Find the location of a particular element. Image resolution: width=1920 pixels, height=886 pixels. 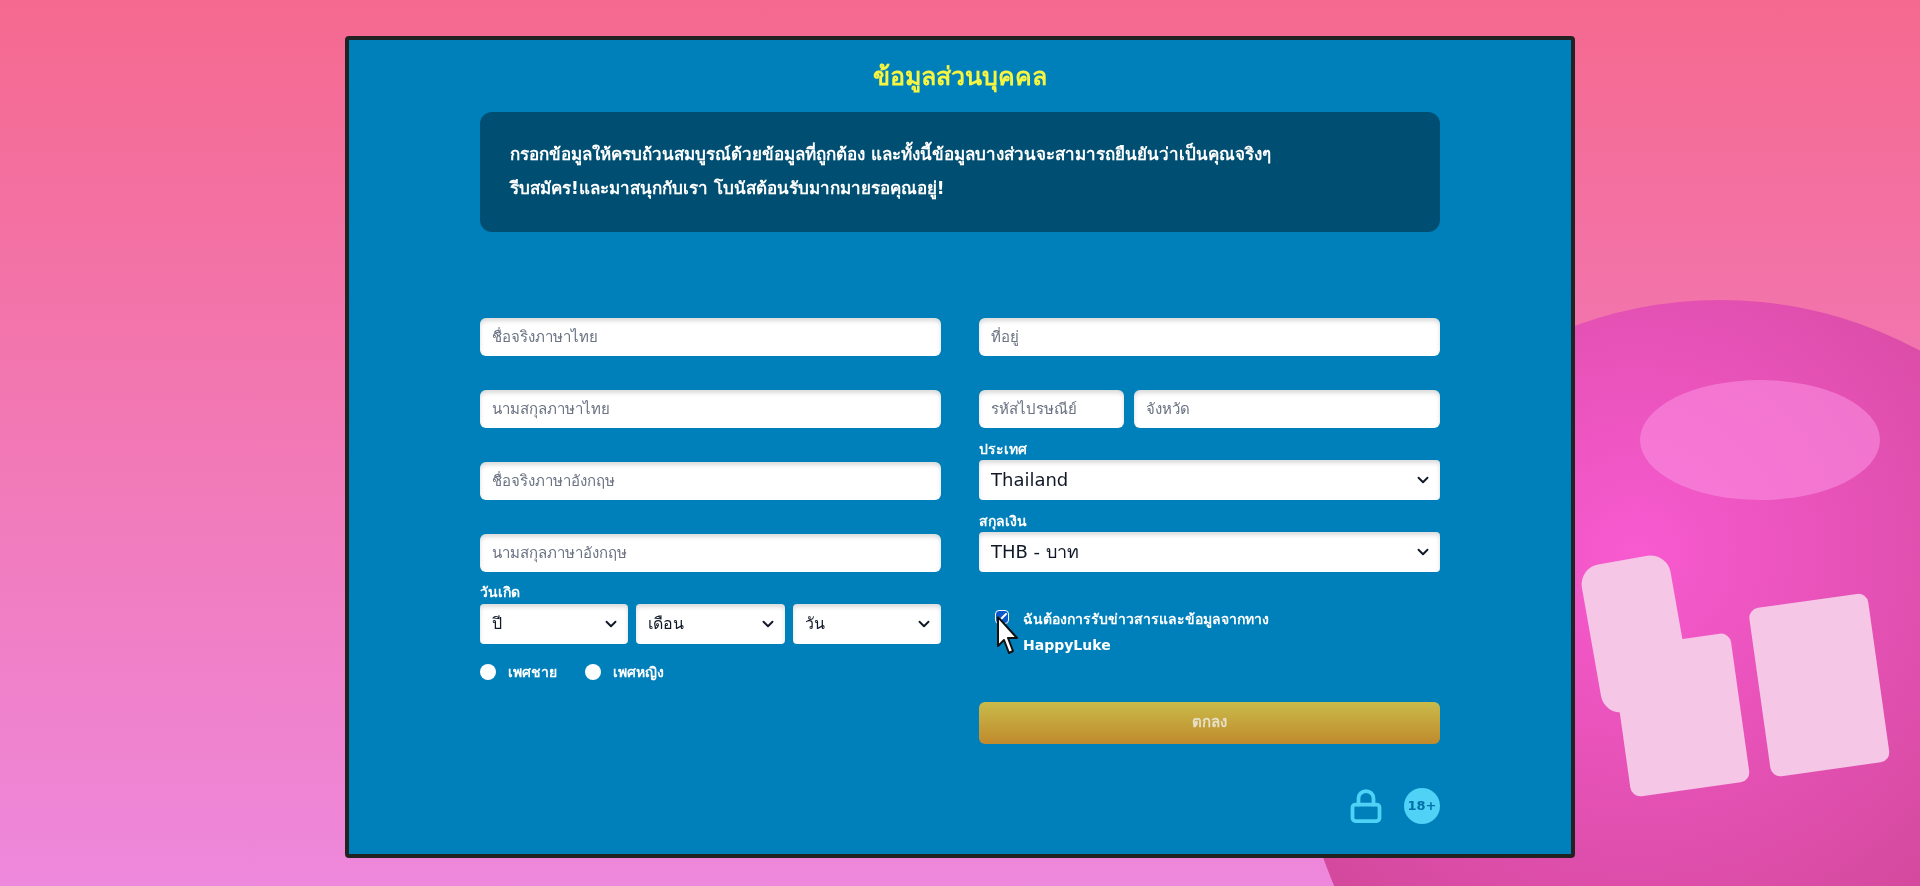

text-field: นามสกุลภาษาไทย is located at coordinates (710, 408).